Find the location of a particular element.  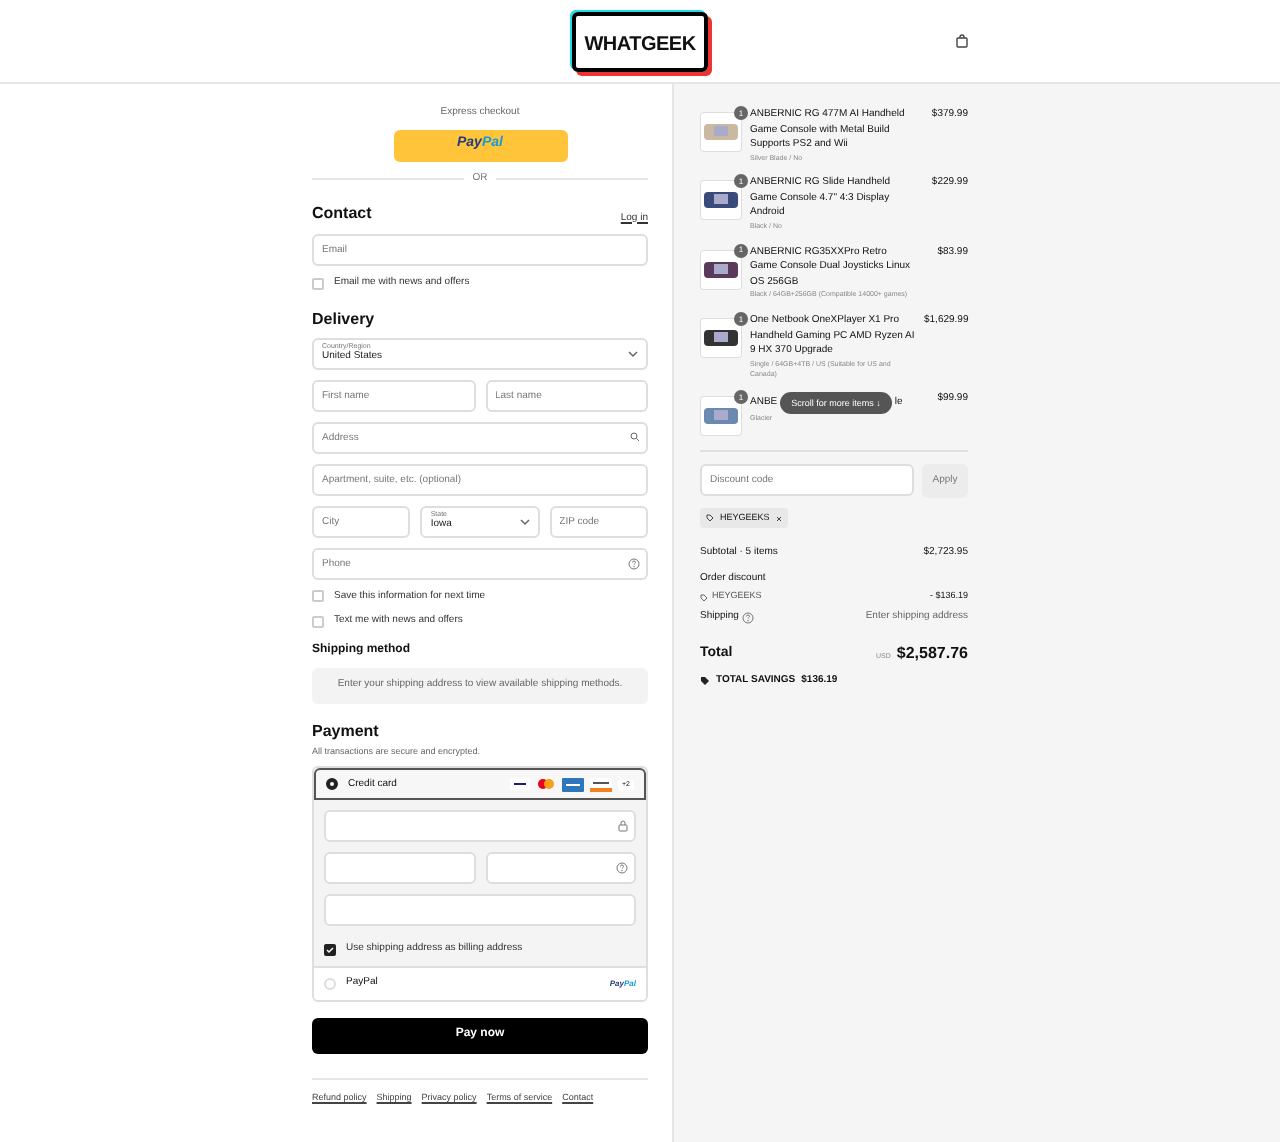

security-code-field is located at coordinates (560, 868).